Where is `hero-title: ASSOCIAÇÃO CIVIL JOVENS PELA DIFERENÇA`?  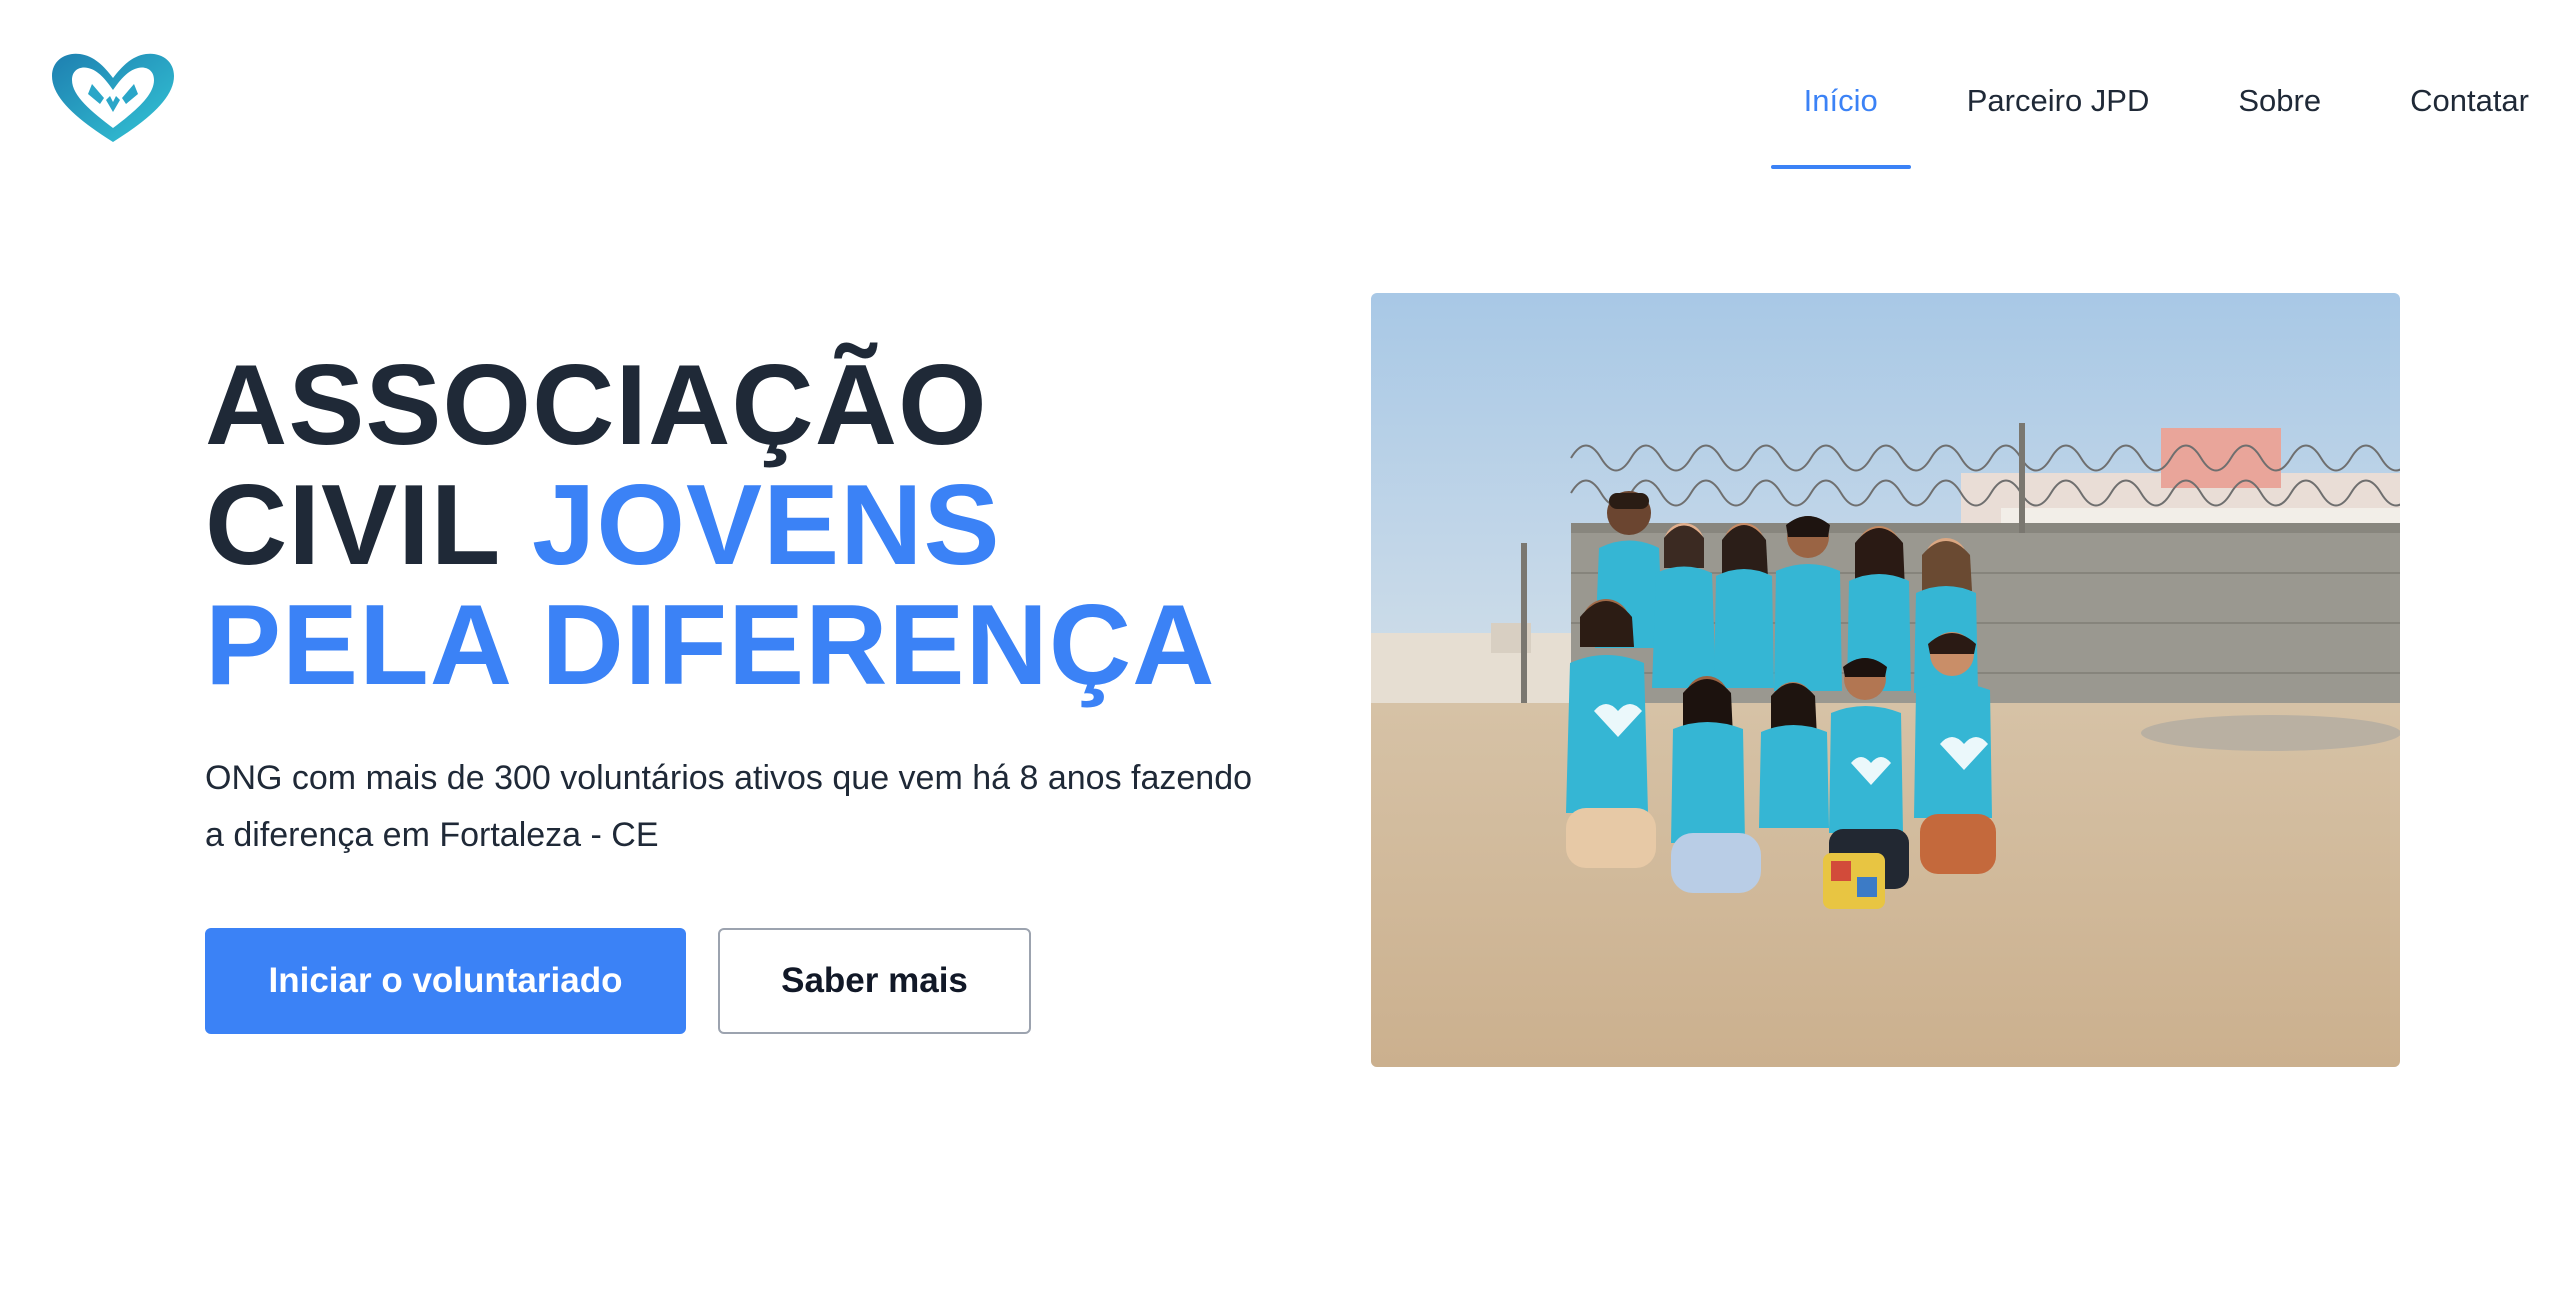
hero-title: ASSOCIAÇÃO CIVIL JOVENS PELA DIFERENÇA is located at coordinates (755, 526).